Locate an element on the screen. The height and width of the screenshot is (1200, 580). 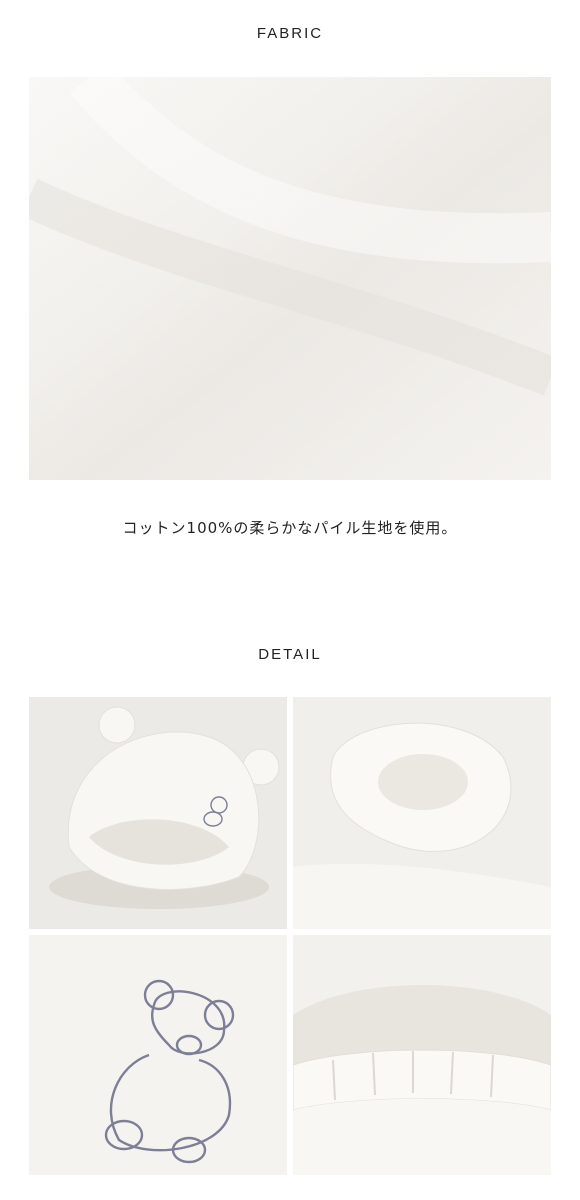
detail-photo-bear-embroidery is located at coordinates (158, 1055).